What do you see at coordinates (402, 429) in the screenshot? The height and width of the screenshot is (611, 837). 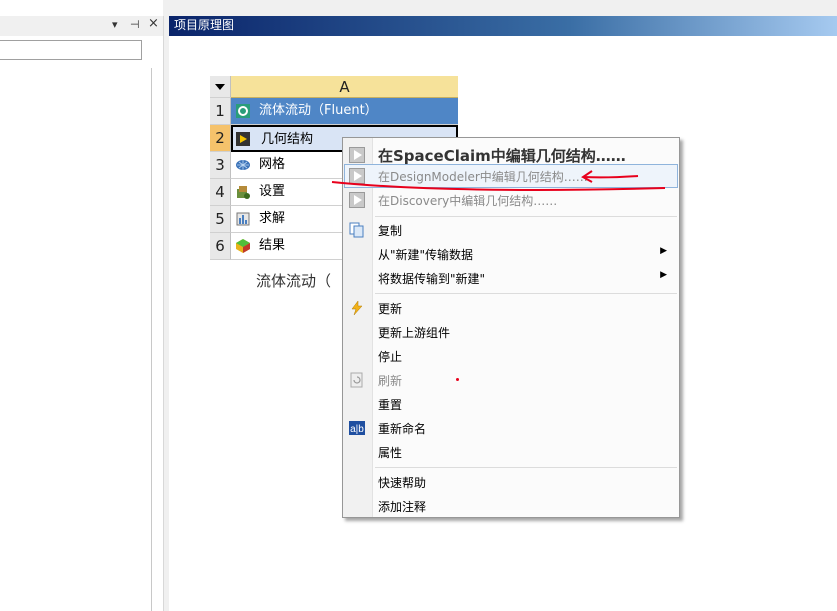 I see `menu-item-label: 重新命名` at bounding box center [402, 429].